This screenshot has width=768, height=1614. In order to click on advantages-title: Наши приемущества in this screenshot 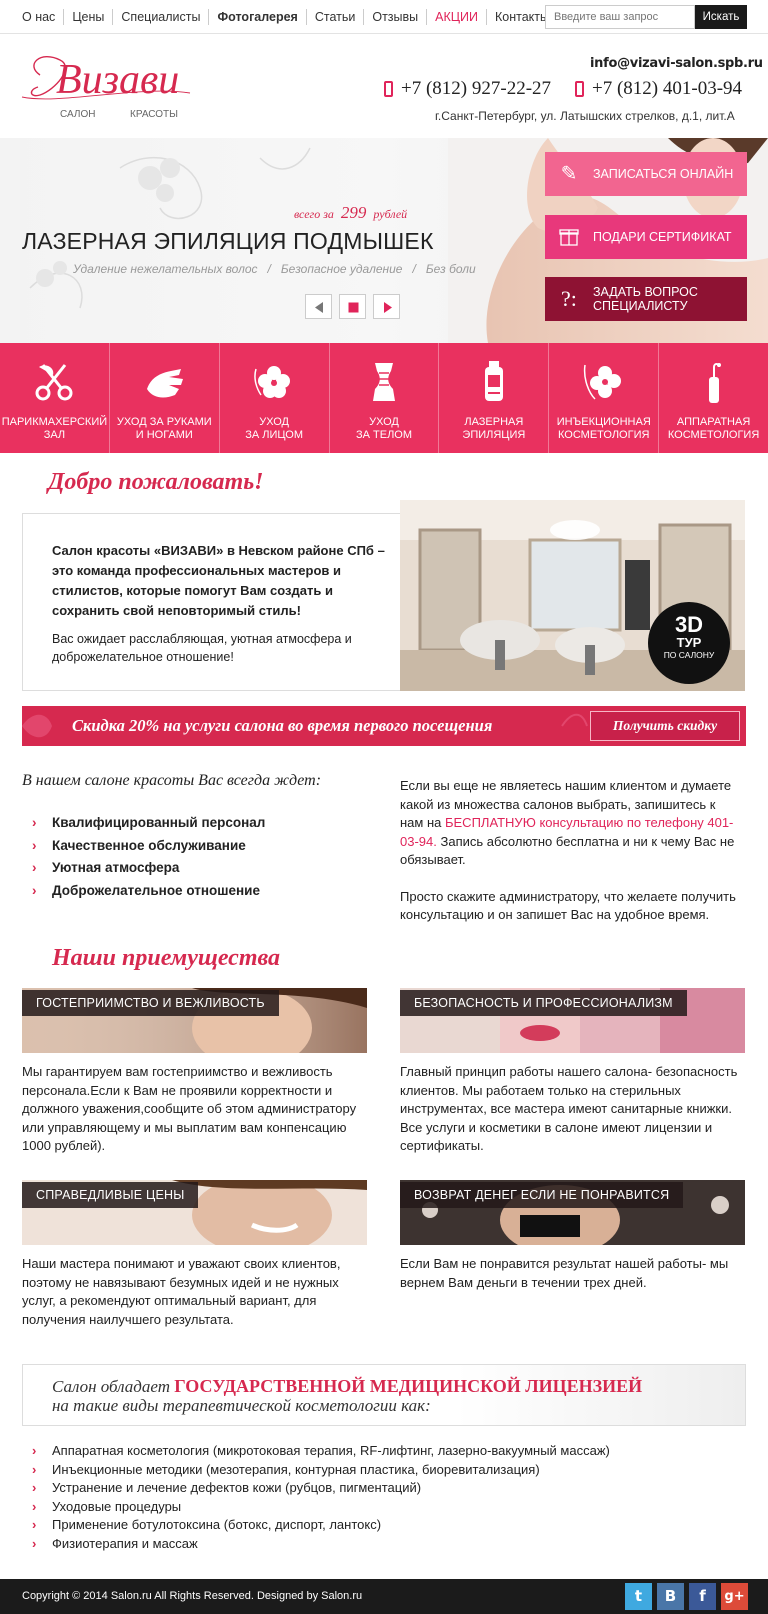, I will do `click(166, 958)`.